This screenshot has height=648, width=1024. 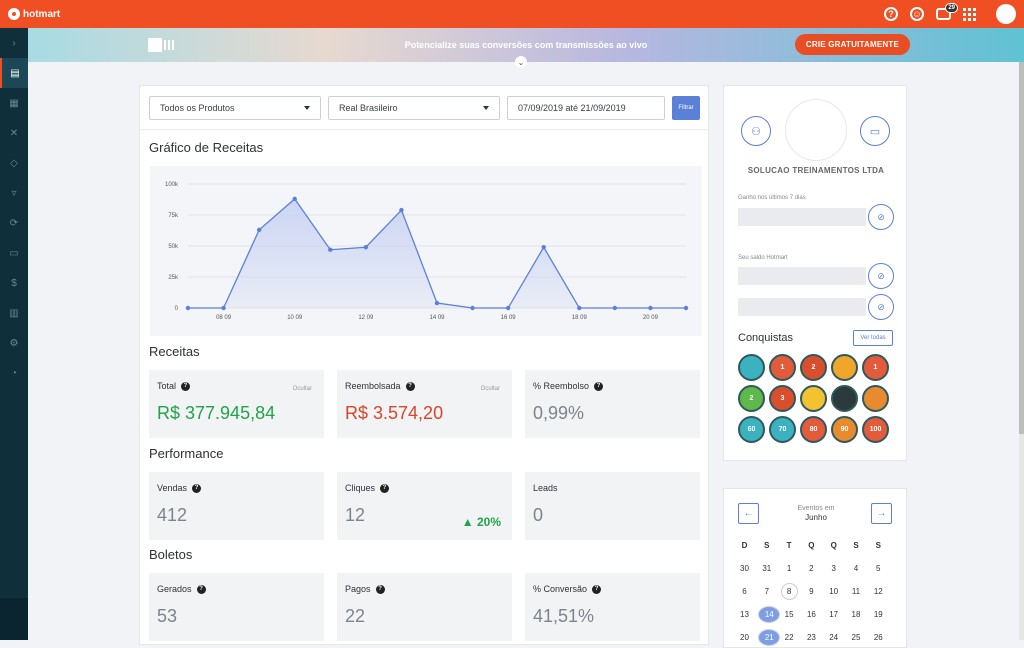 I want to click on sidebar-item-products: ▦, so click(x=14, y=103).